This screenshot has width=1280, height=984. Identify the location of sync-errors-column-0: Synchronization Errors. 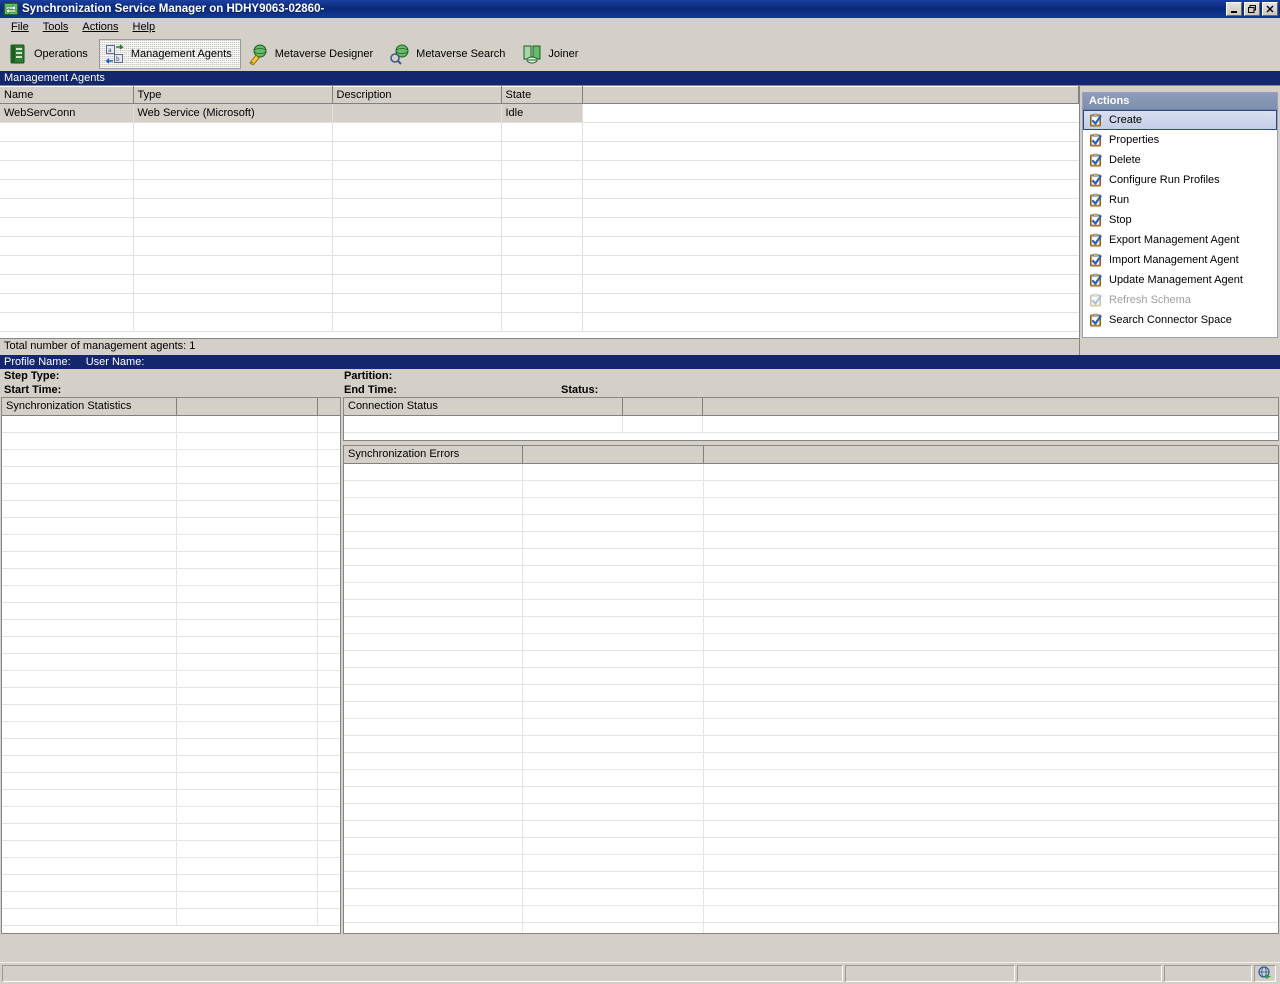
(433, 455).